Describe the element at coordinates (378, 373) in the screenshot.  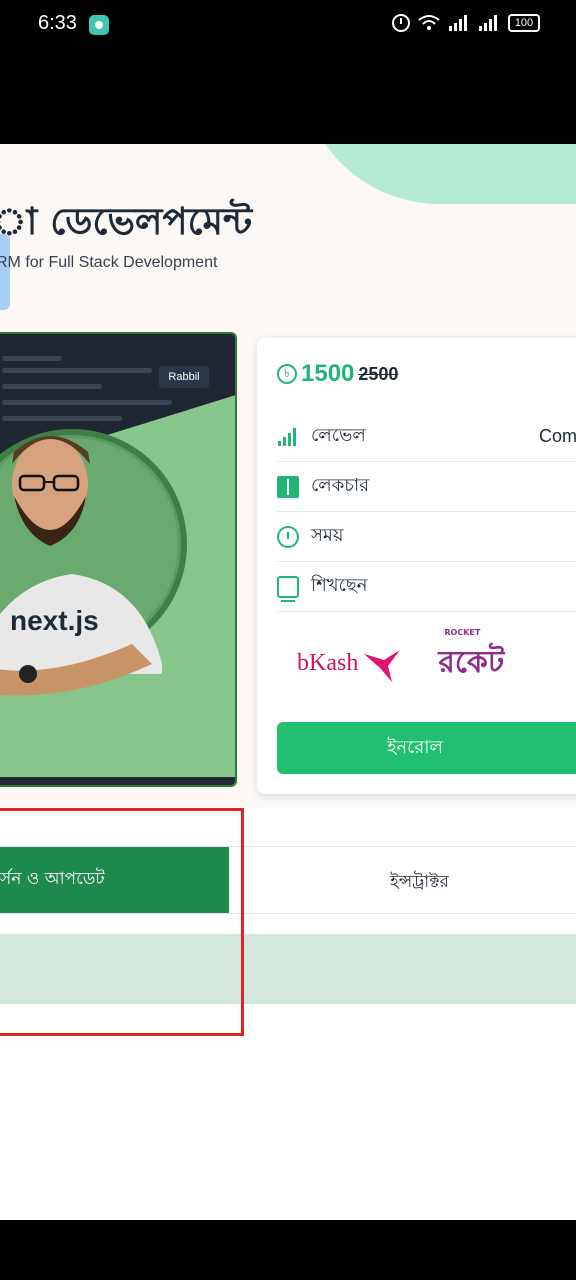
I see `old-price: 2500` at that location.